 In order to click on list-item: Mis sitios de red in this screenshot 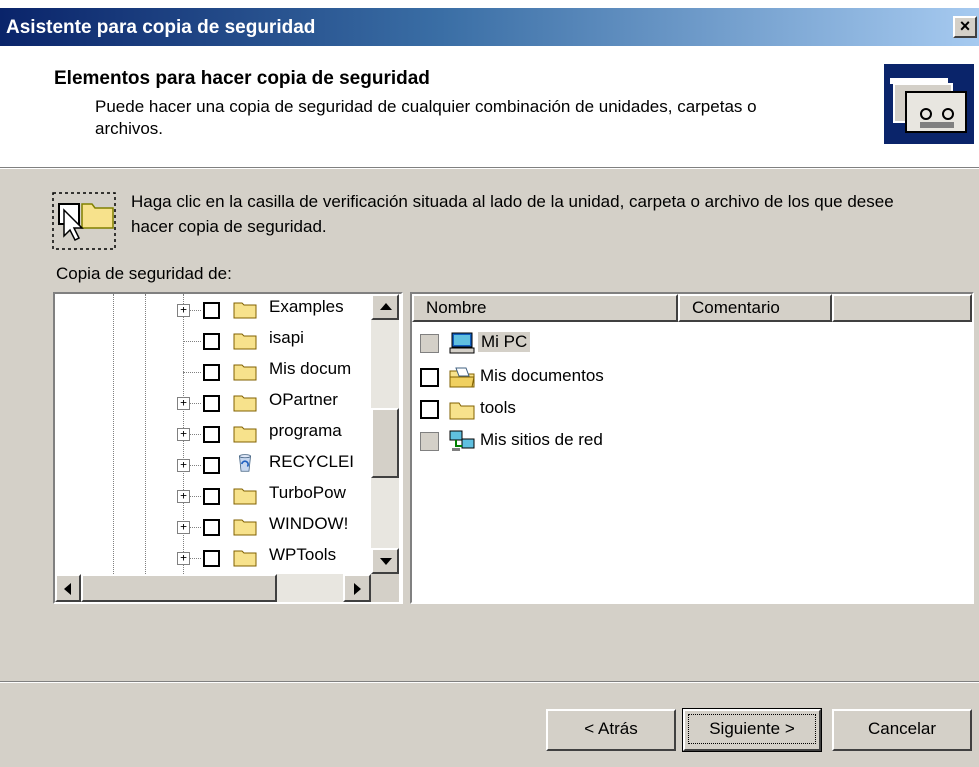, I will do `click(620, 441)`.